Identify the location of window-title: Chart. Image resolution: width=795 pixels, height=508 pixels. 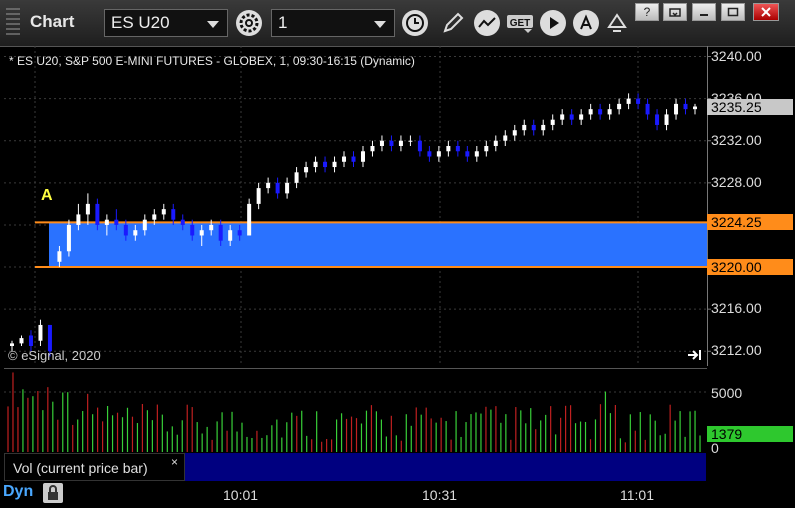
(52, 21).